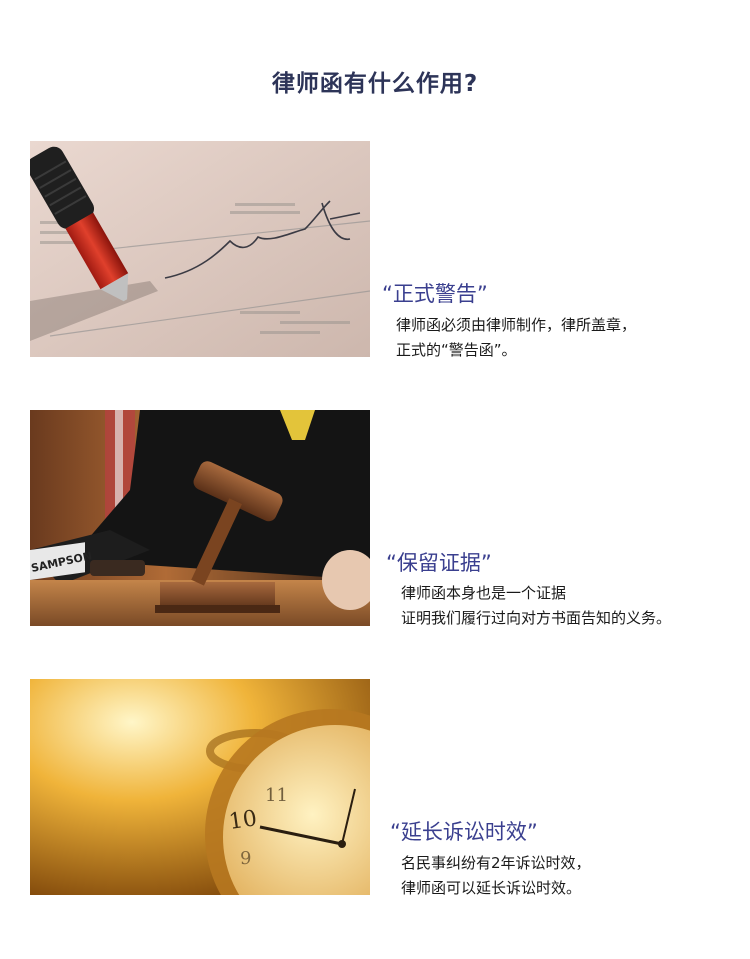 This screenshot has height=959, width=750. Describe the element at coordinates (496, 863) in the screenshot. I see `desc-line: 名民事纠纷有2年诉讼时效，` at that location.